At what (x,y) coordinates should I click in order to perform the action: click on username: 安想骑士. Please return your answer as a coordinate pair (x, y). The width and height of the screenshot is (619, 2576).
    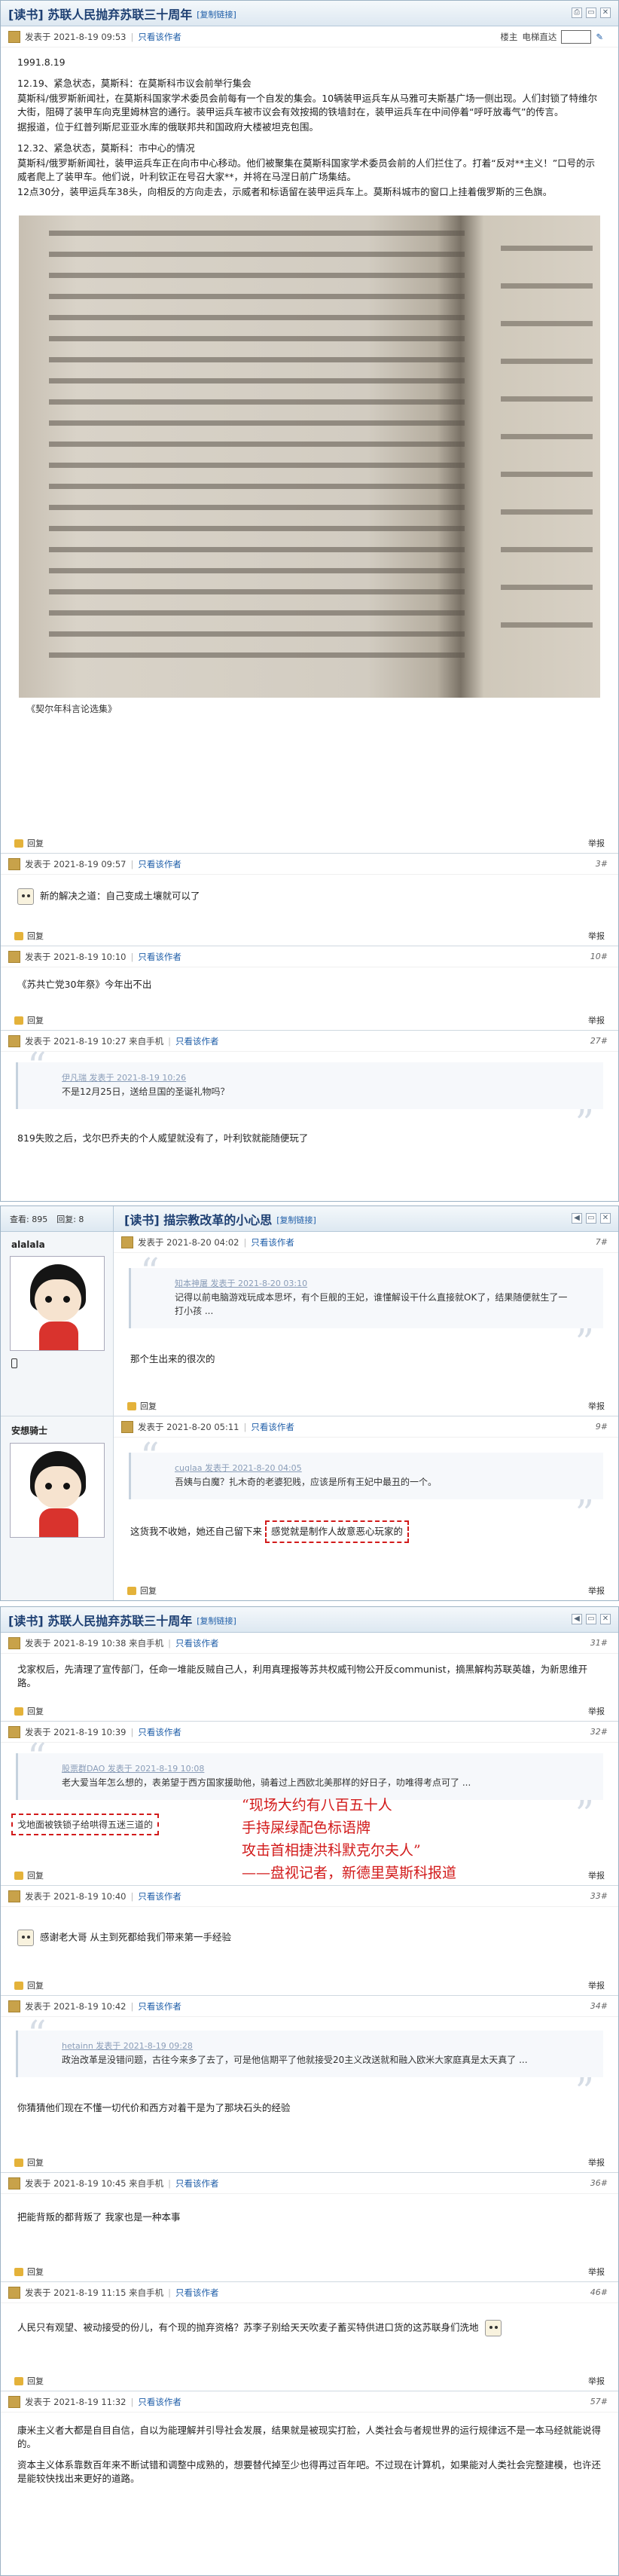
    Looking at the image, I should click on (62, 1430).